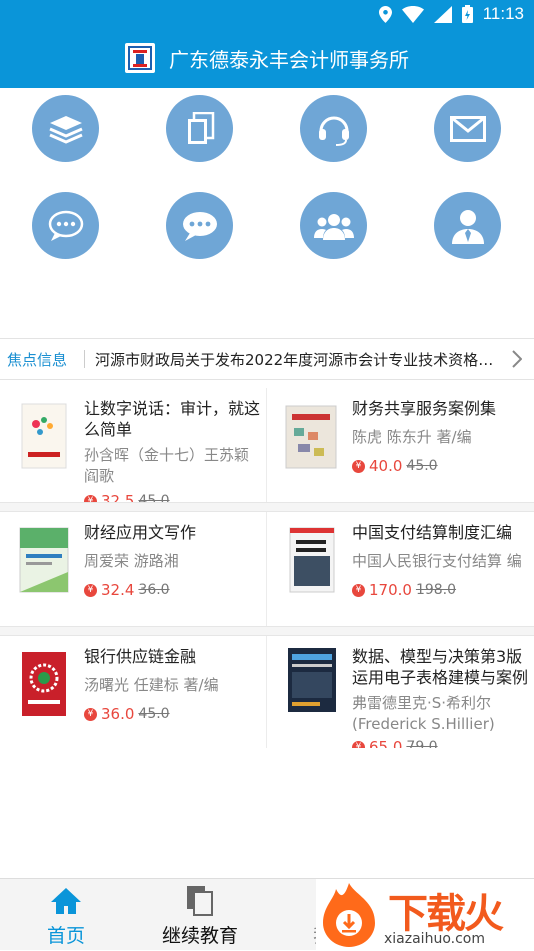  I want to click on logo-mark-icon, so click(140, 58).